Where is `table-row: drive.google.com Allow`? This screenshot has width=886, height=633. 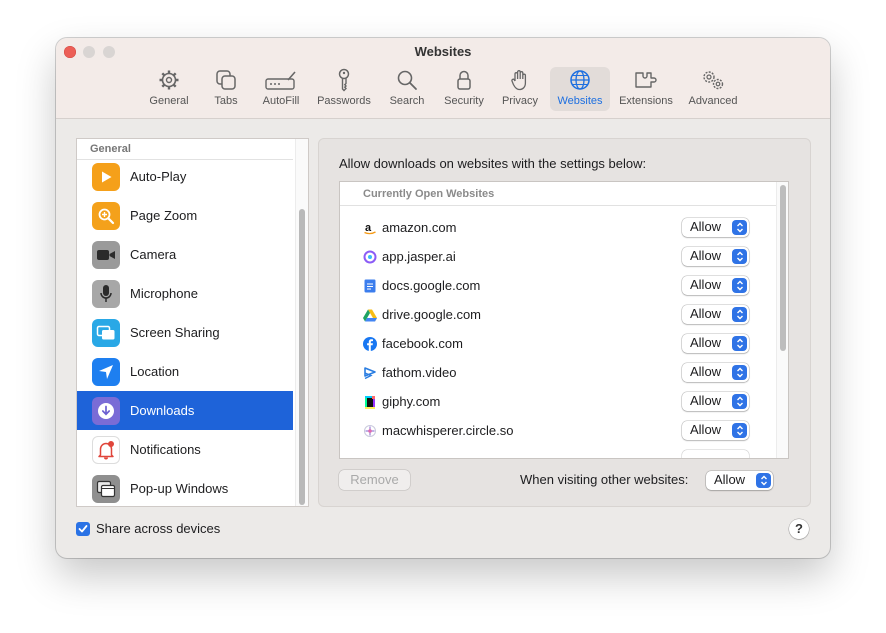
table-row: drive.google.com Allow is located at coordinates (558, 315).